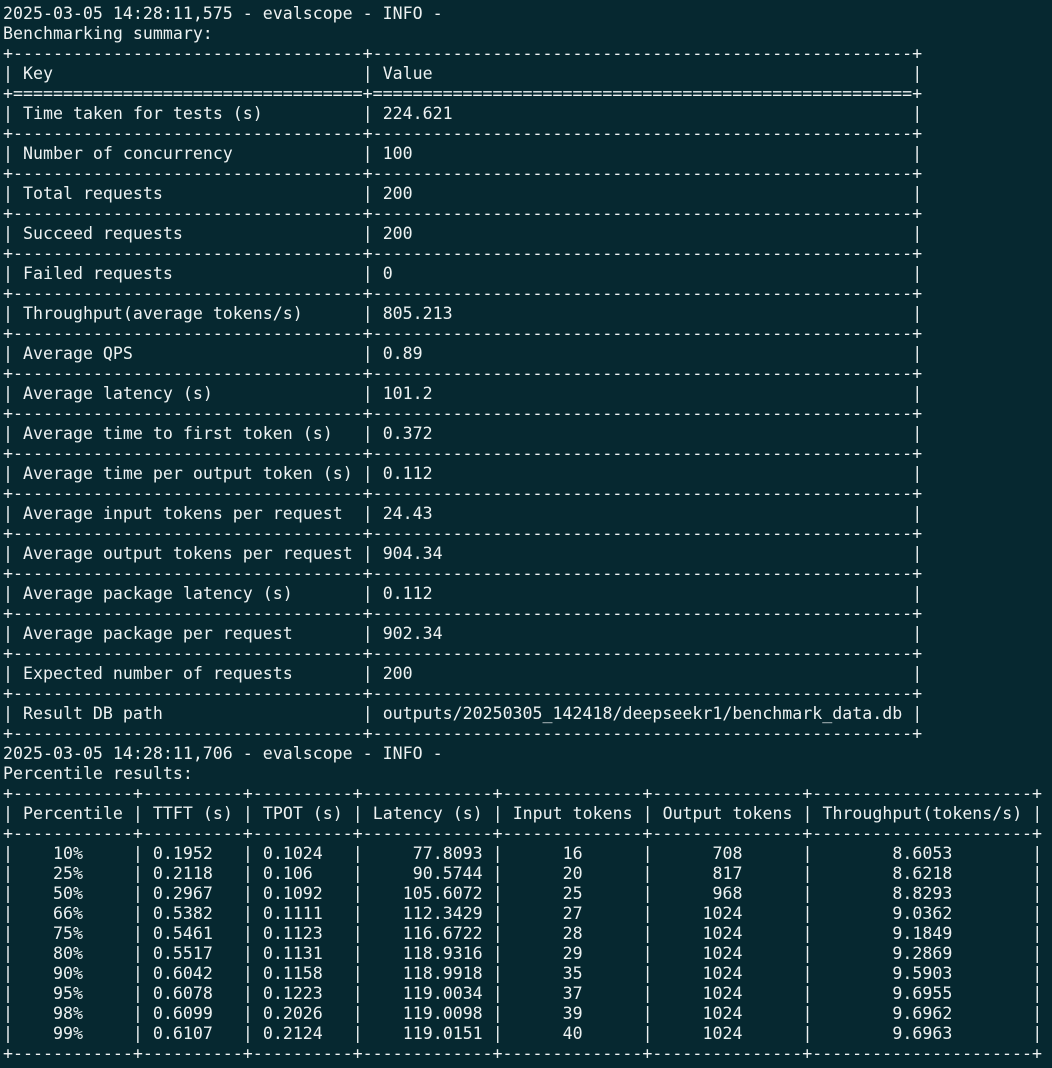 Image resolution: width=1052 pixels, height=1068 pixels. I want to click on percentiles-cell: 0.2026, so click(292, 1013).